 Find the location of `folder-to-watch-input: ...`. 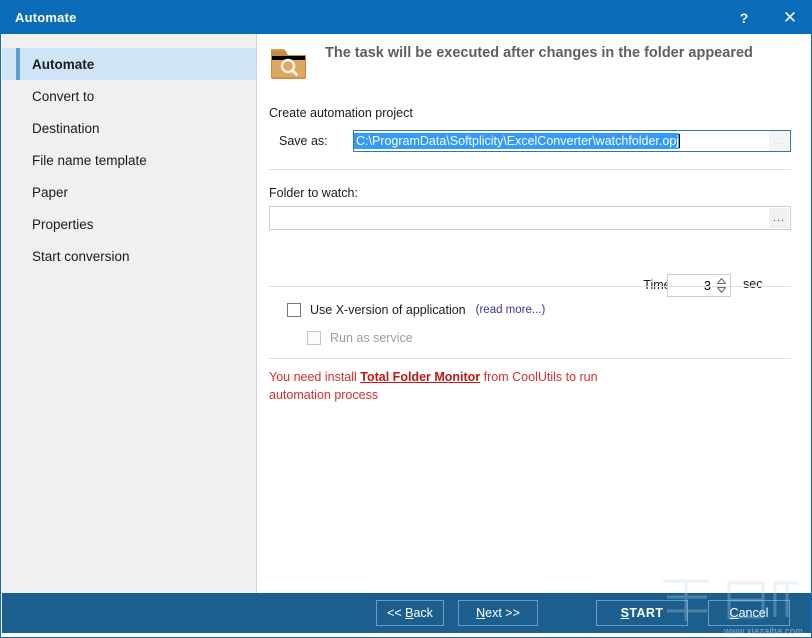

folder-to-watch-input: ... is located at coordinates (530, 218).